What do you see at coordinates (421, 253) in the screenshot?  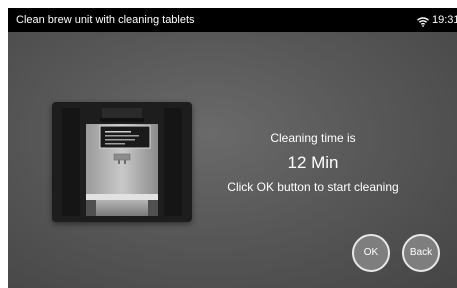 I see `back-button: Back` at bounding box center [421, 253].